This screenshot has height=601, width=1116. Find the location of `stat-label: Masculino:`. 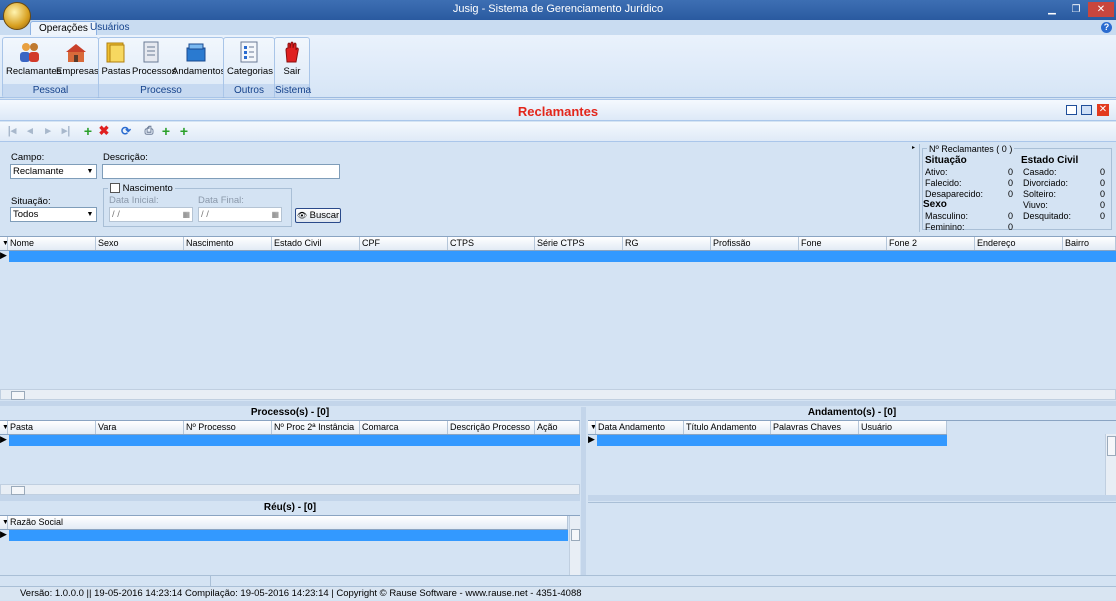

stat-label: Masculino: is located at coordinates (947, 216).